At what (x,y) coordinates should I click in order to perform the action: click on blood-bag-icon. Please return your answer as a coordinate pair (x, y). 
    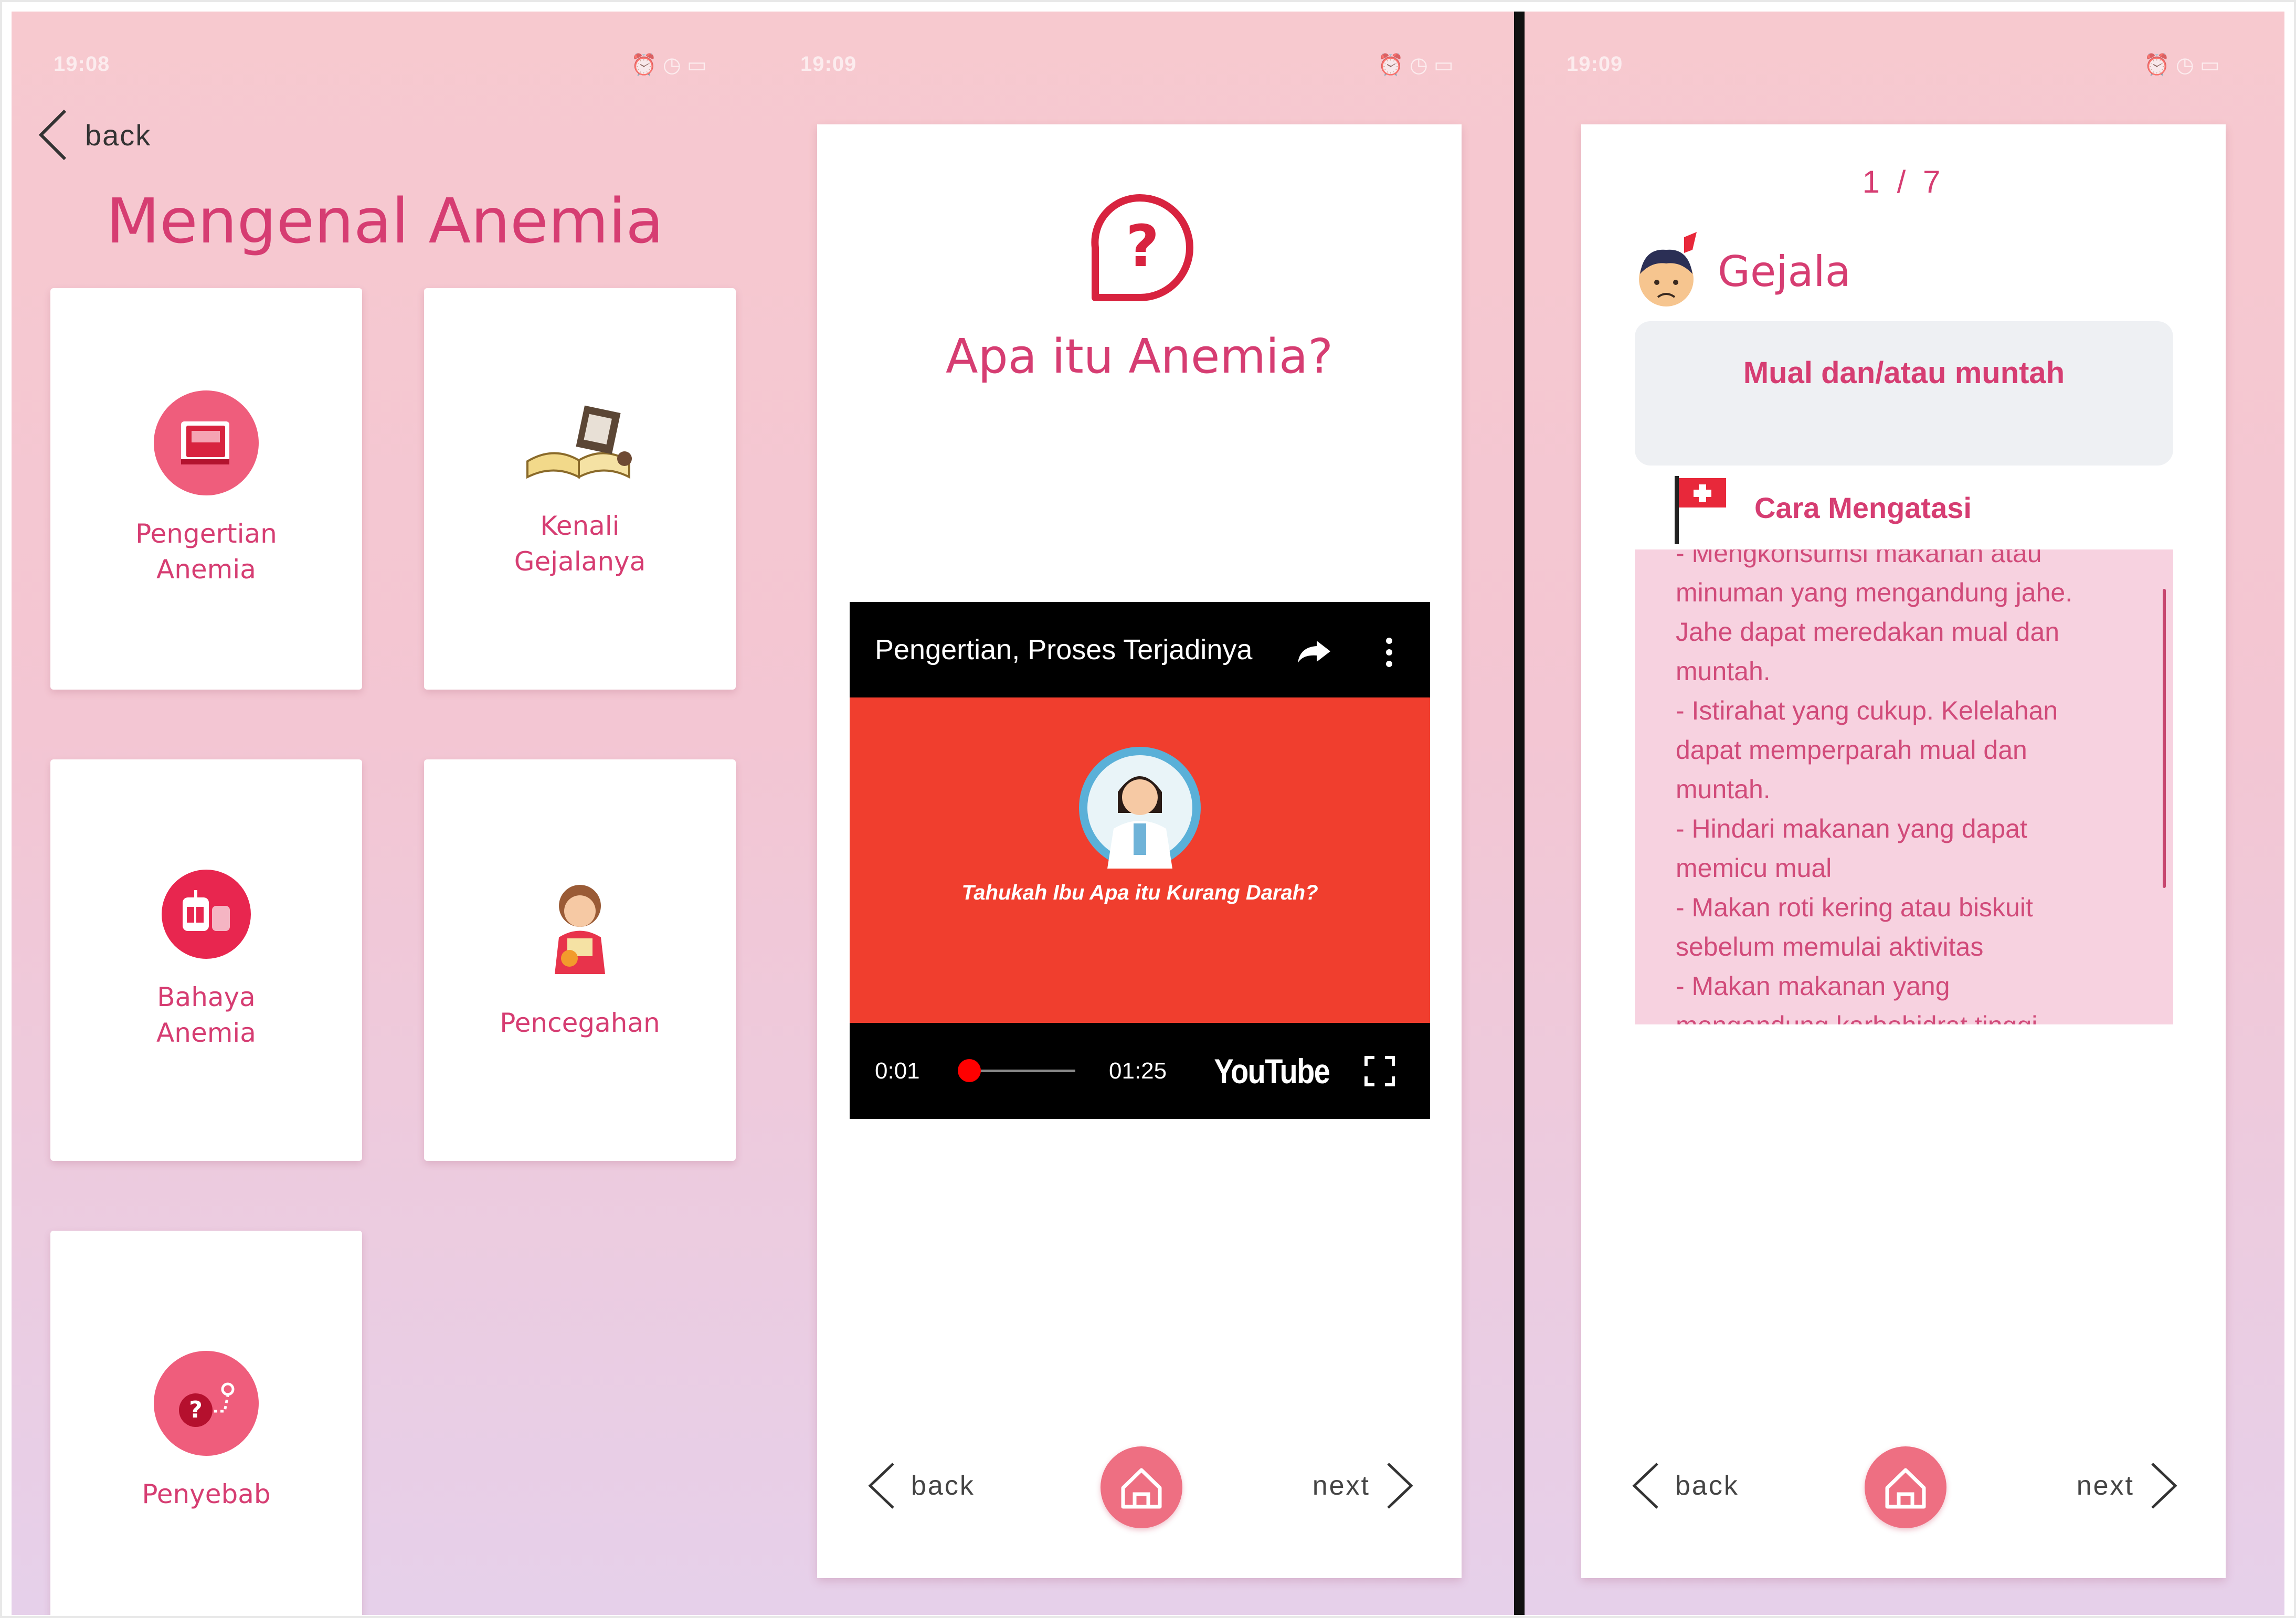
    Looking at the image, I should click on (207, 915).